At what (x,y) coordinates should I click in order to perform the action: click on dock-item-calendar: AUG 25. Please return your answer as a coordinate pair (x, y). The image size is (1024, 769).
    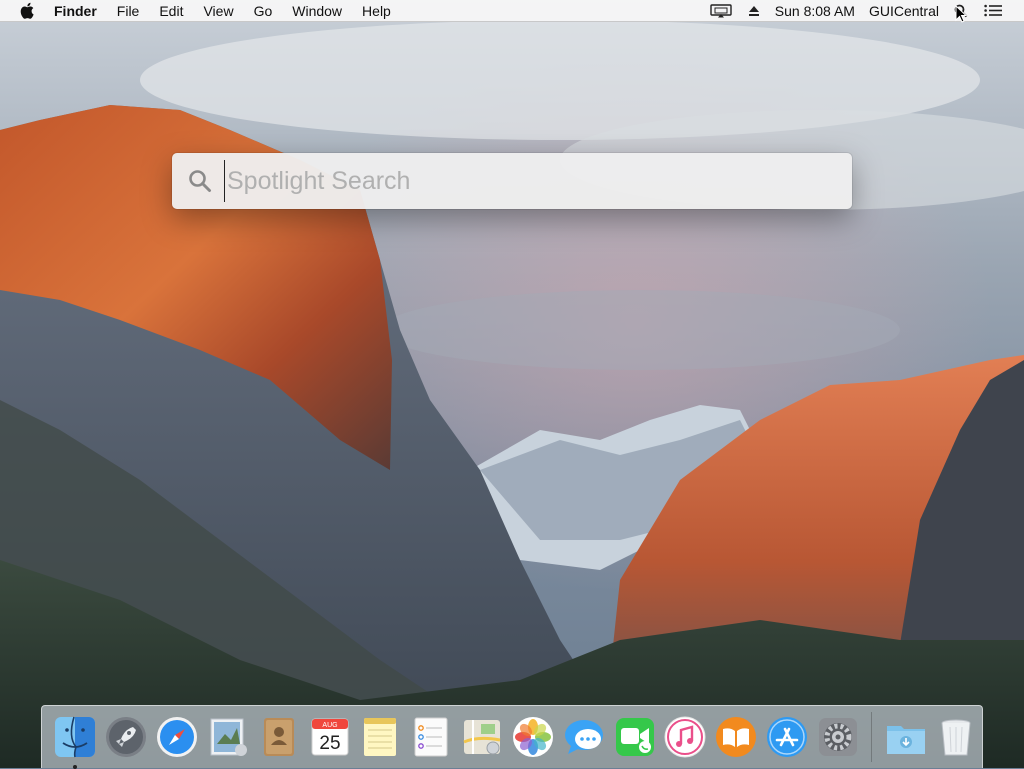
    Looking at the image, I should click on (329, 737).